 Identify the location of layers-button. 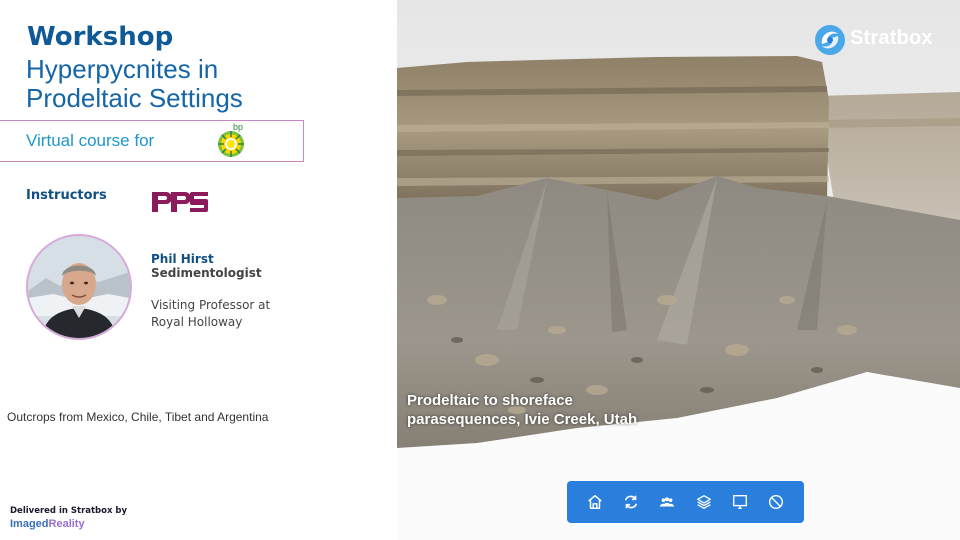
(704, 502).